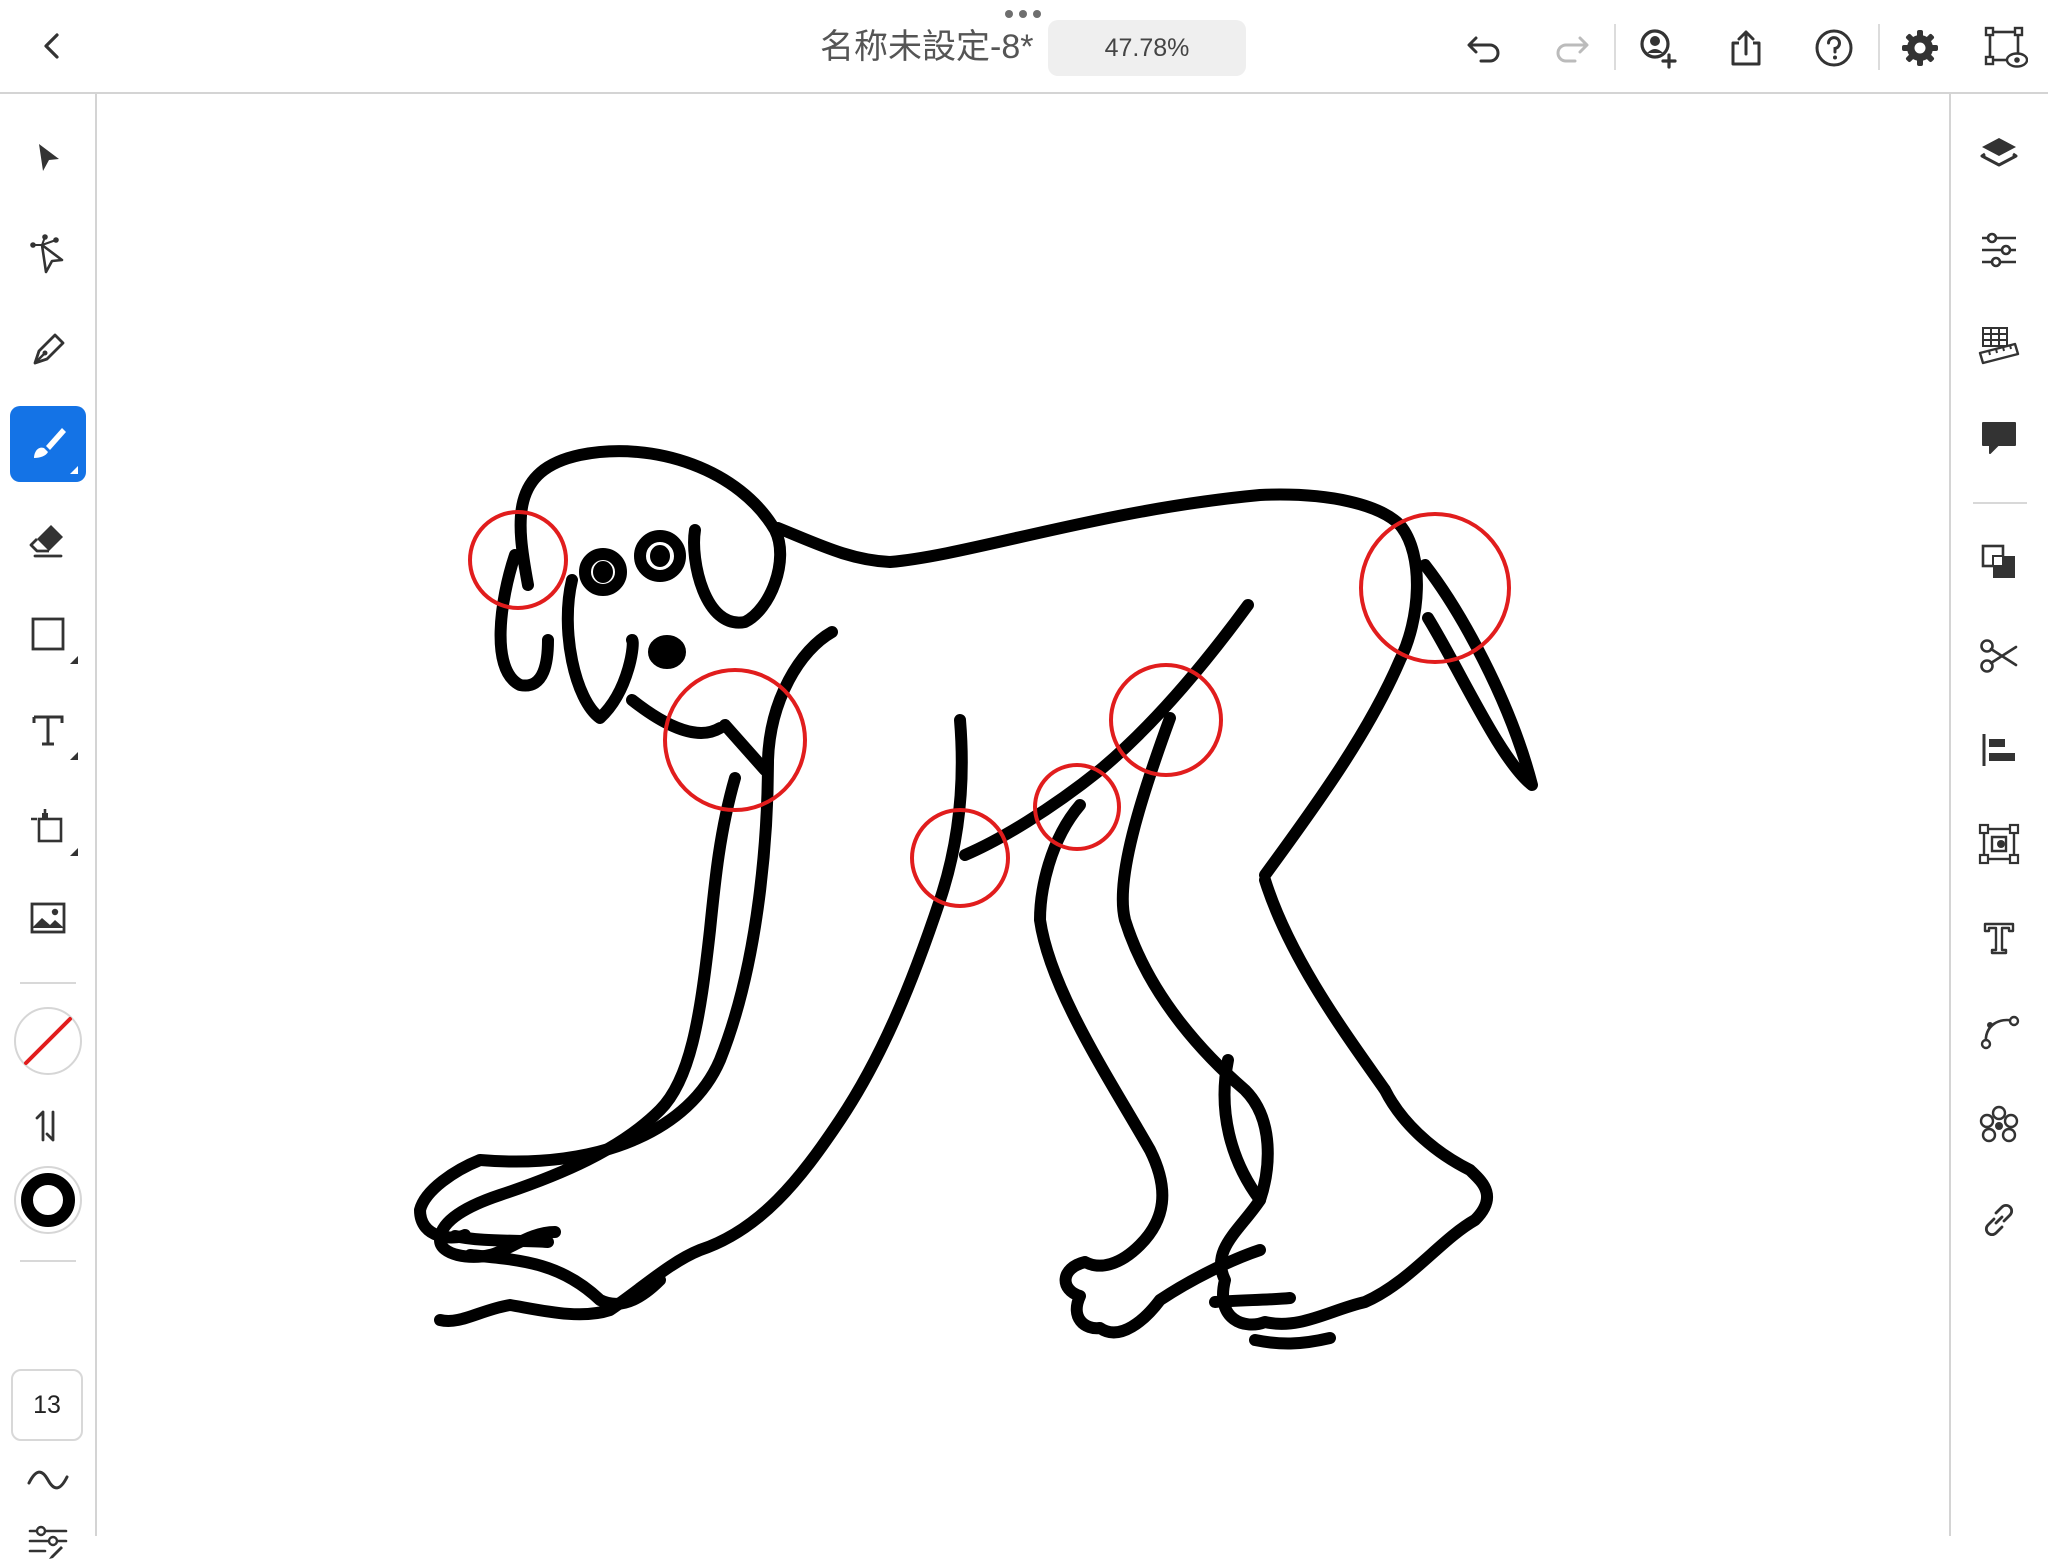 Image resolution: width=2048 pixels, height=1568 pixels. I want to click on eraser-tool-icon, so click(48, 540).